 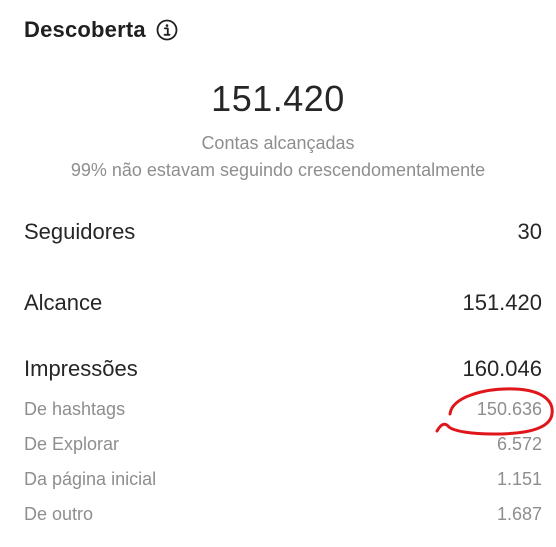 I want to click on metric-row-followers: Seguidores 30, so click(x=283, y=232).